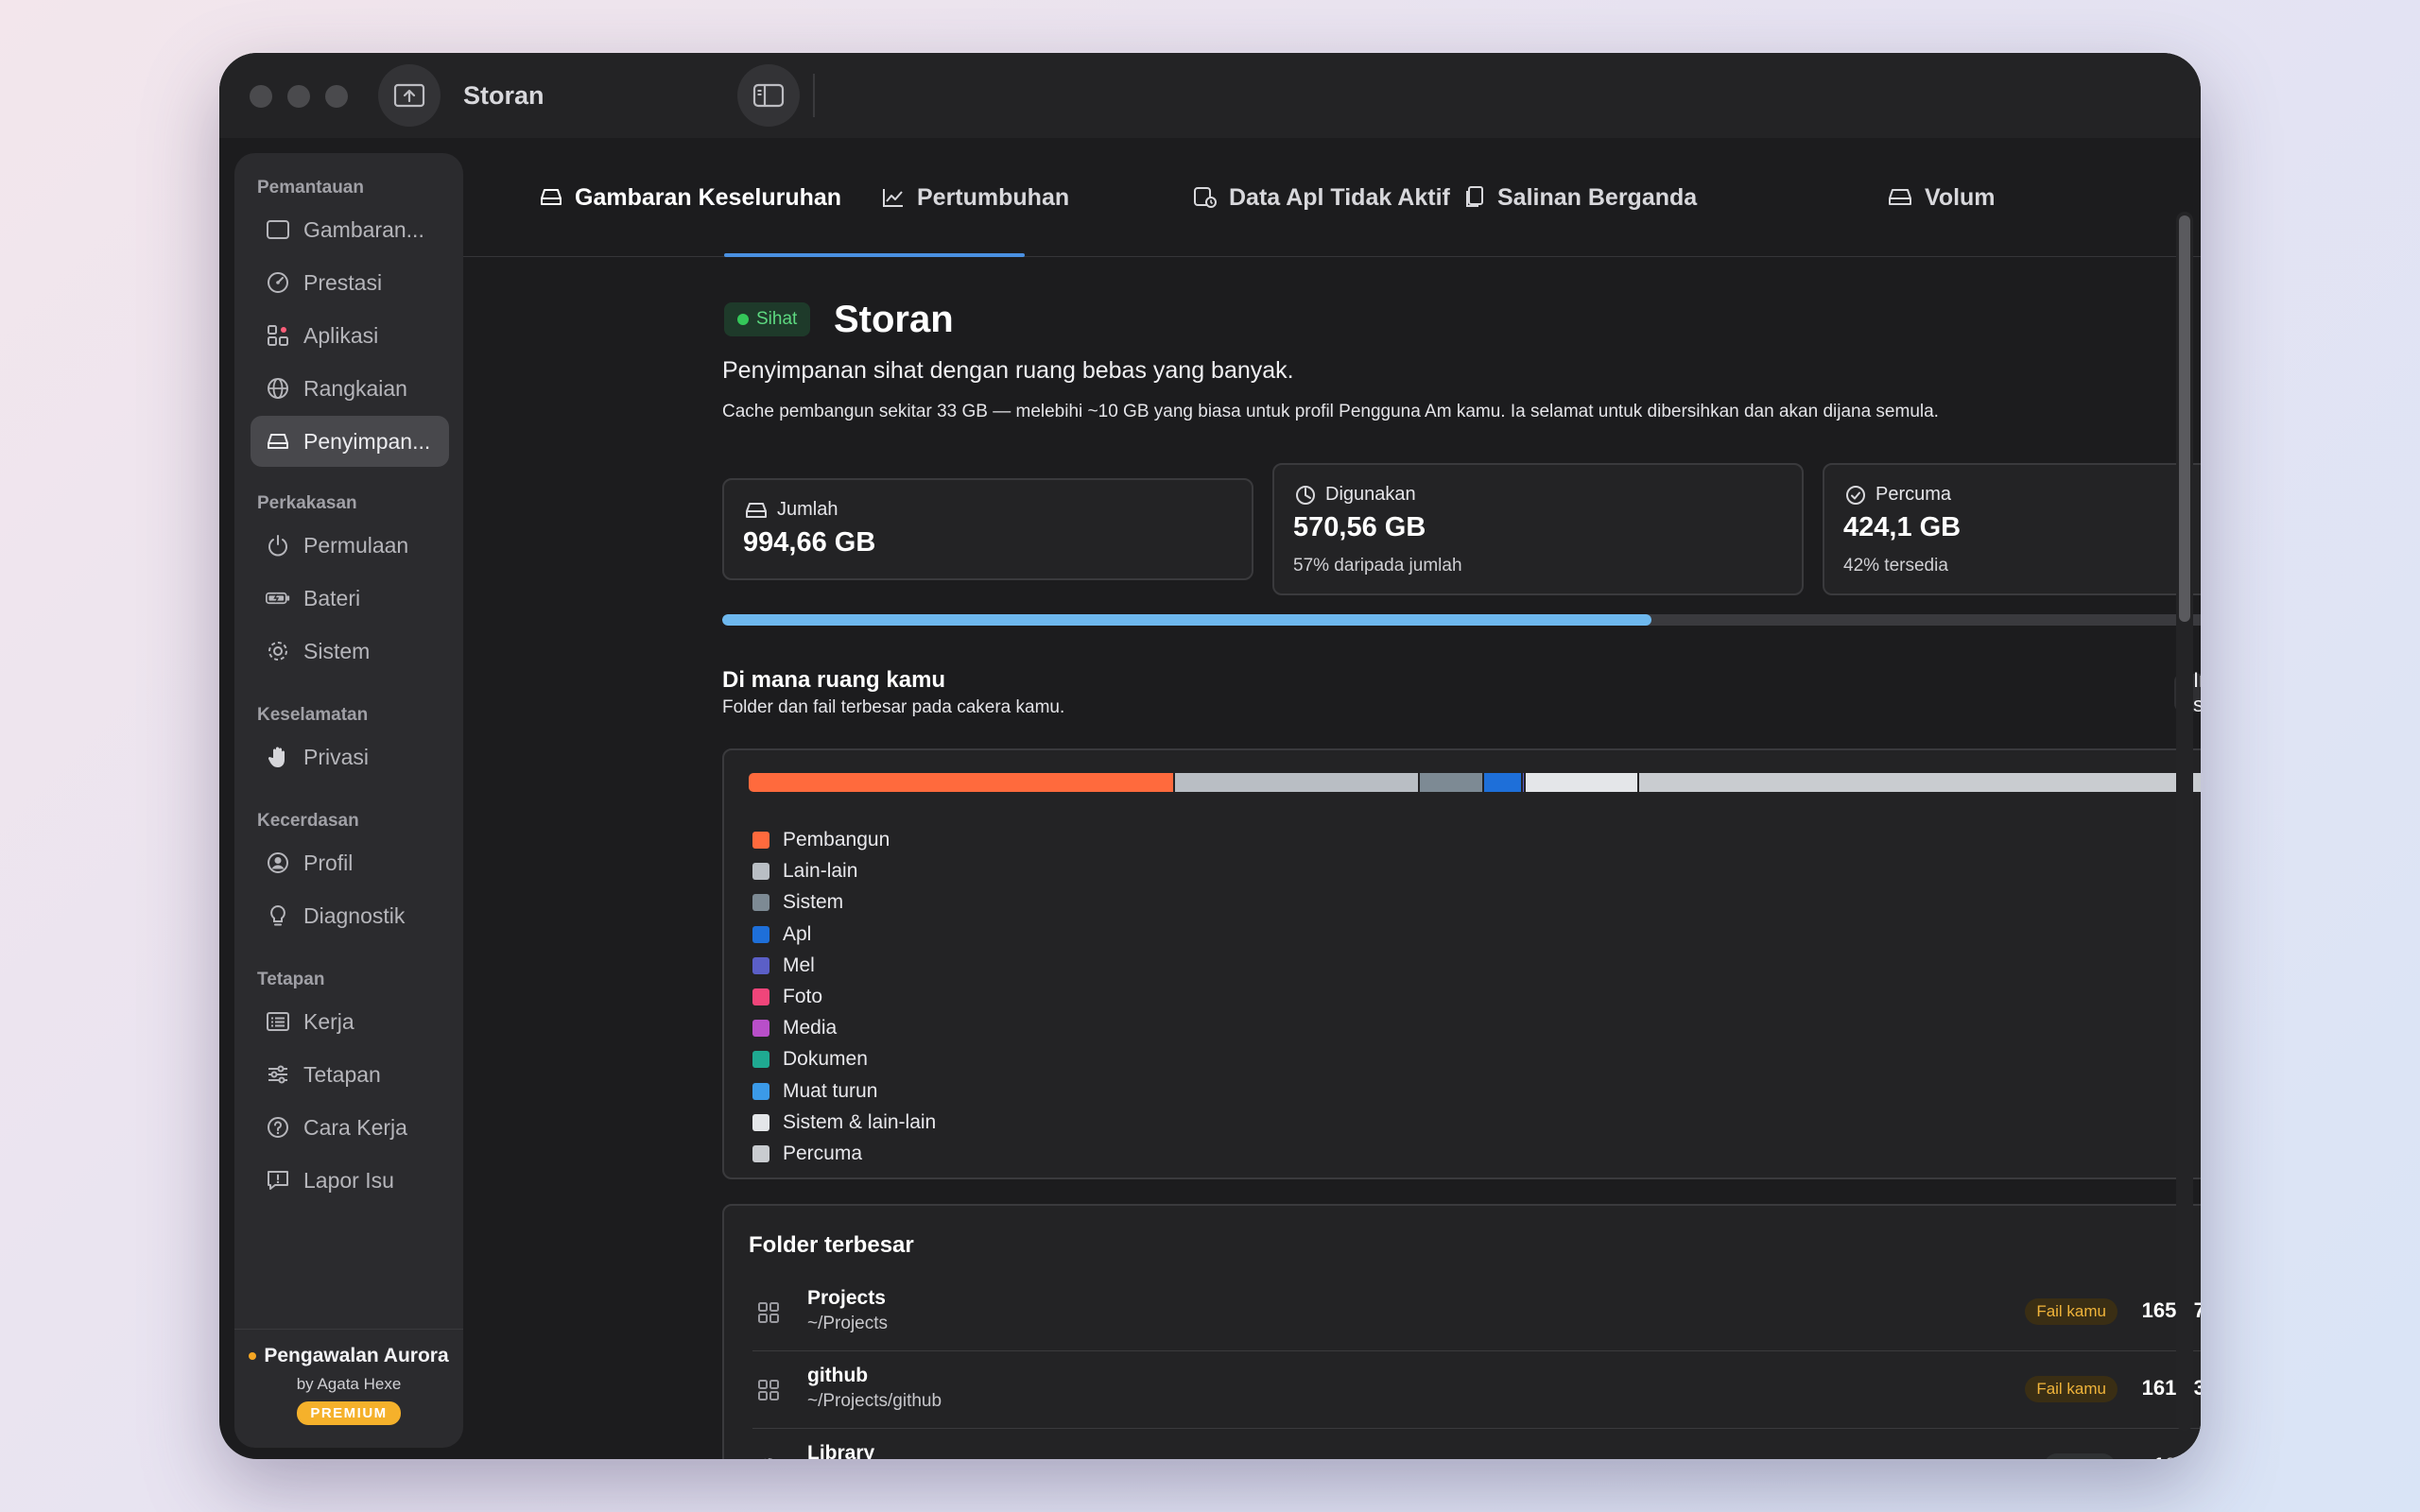 Image resolution: width=2420 pixels, height=1512 pixels. What do you see at coordinates (354, 915) in the screenshot?
I see `sidebar-item-label: Diagnostik` at bounding box center [354, 915].